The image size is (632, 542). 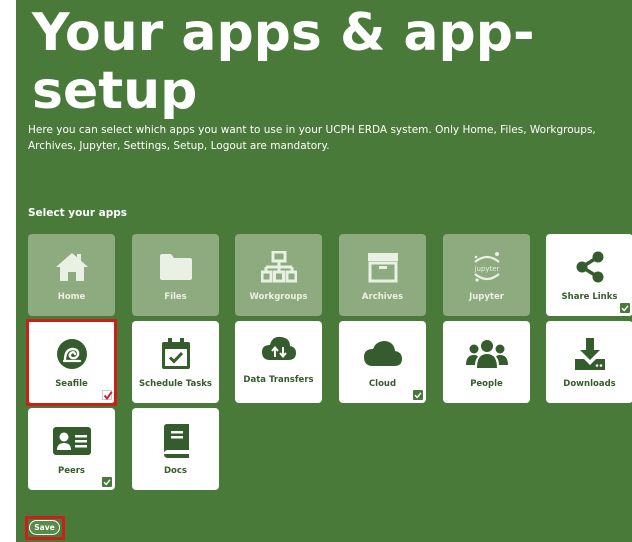 I want to click on app-tile-workgroups: Workgroups, so click(x=278, y=275).